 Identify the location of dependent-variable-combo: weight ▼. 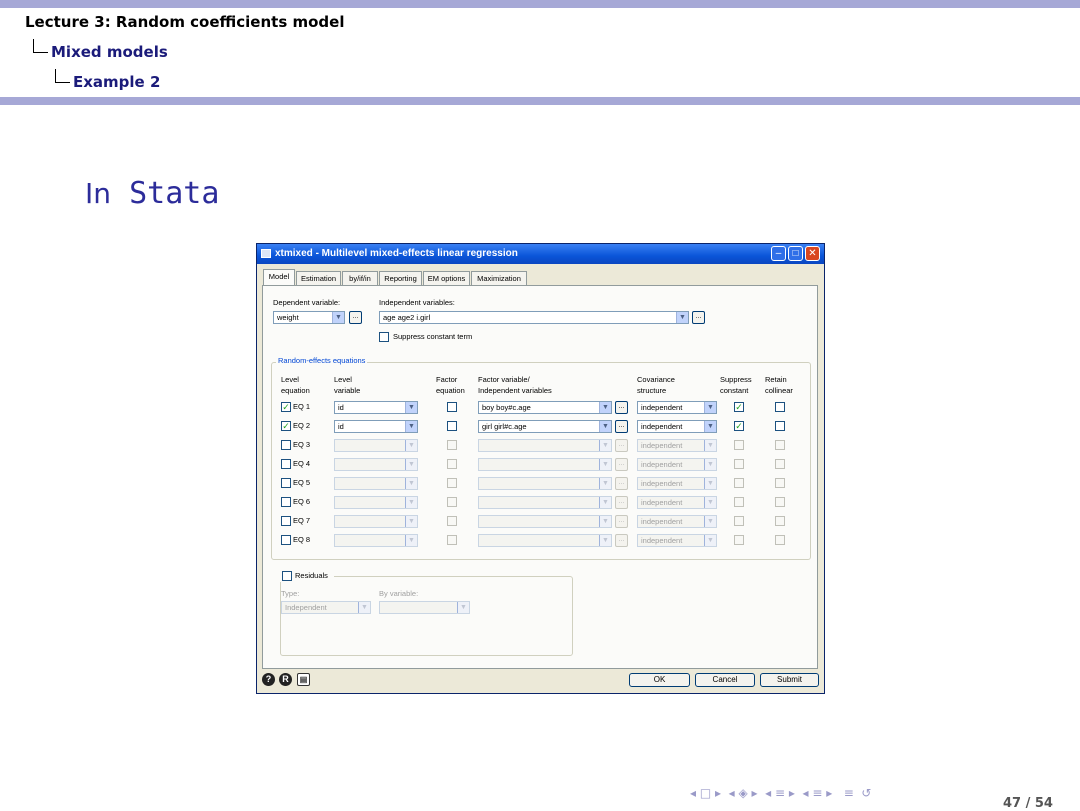
(309, 317).